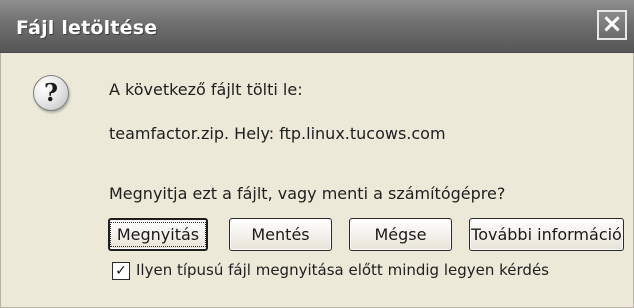  I want to click on save-button-label: Mentés, so click(280, 234).